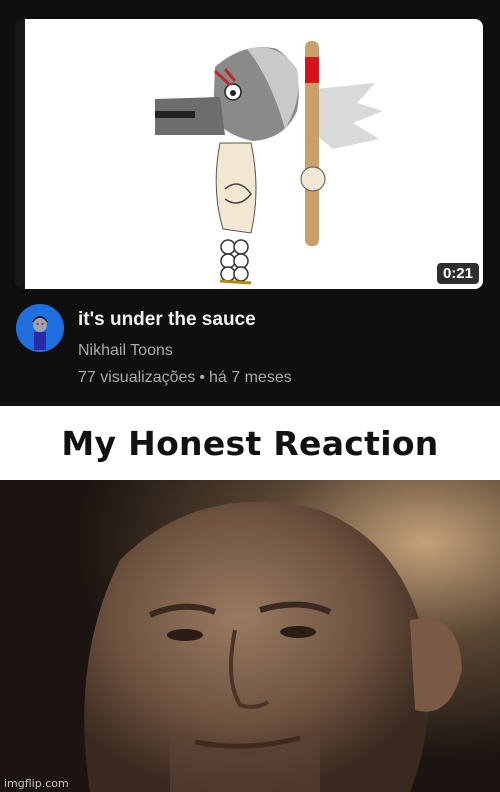 The image size is (500, 792). I want to click on video-title: it's under the sauce, so click(167, 320).